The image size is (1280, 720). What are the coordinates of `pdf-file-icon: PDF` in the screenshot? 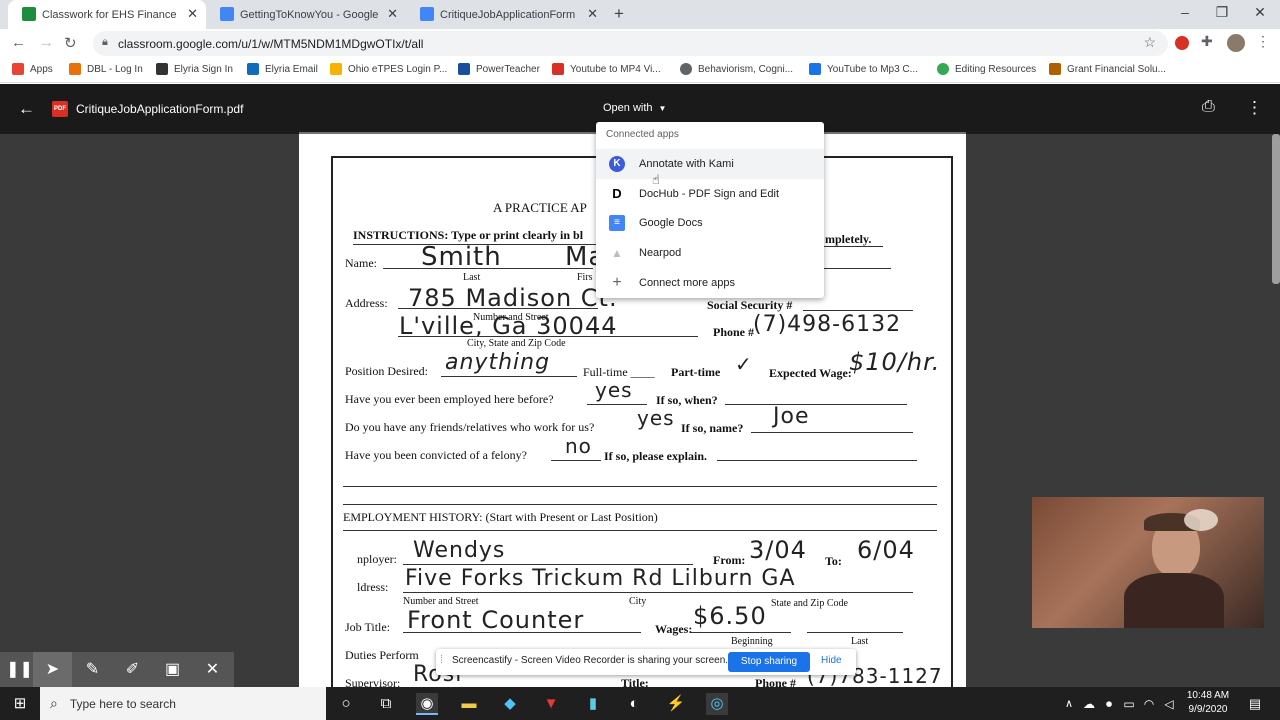 It's located at (60, 109).